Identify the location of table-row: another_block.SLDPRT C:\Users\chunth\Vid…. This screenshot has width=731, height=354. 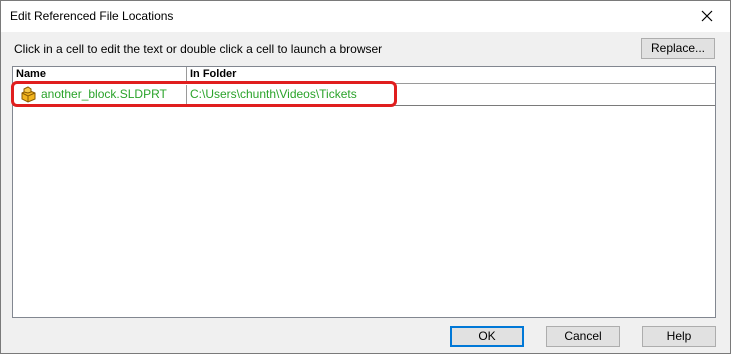
(364, 95).